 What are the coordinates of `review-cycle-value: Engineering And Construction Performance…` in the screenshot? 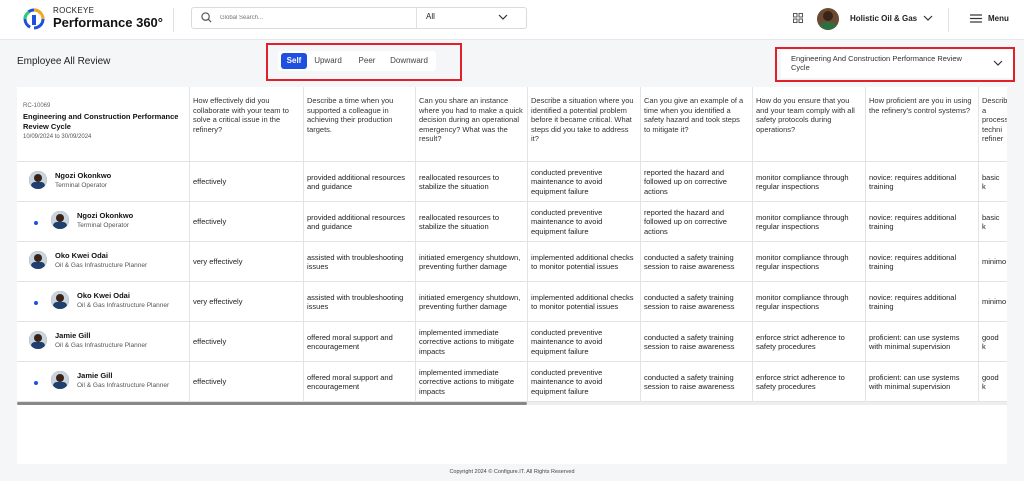 It's located at (876, 63).